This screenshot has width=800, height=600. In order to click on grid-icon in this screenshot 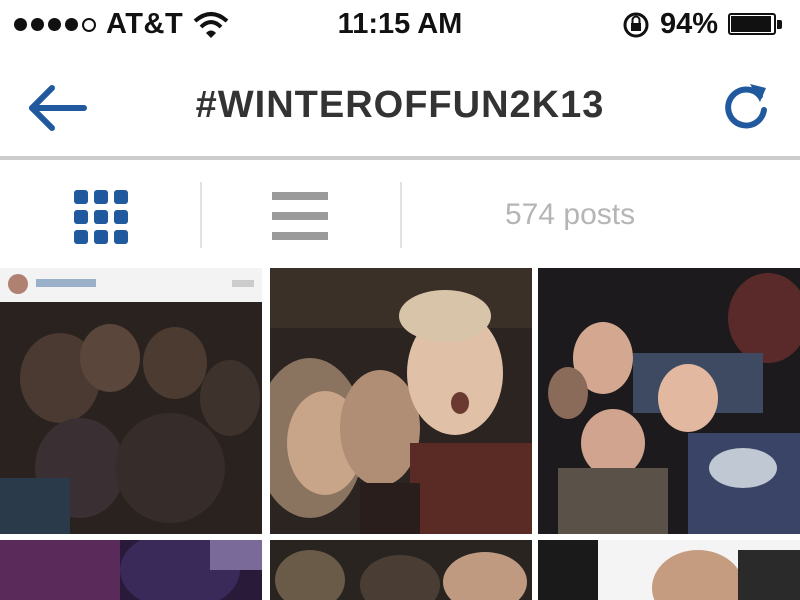, I will do `click(101, 217)`.